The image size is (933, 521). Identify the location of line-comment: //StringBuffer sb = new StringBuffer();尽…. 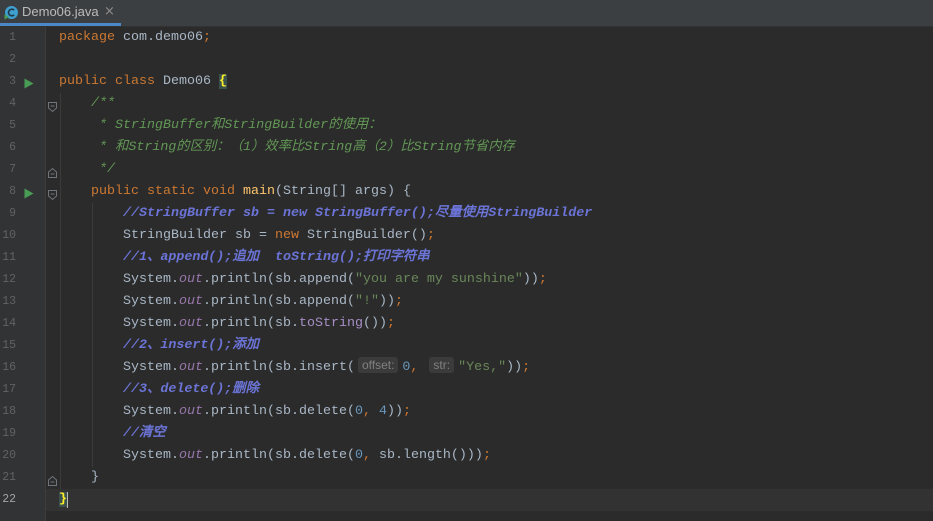
(358, 213).